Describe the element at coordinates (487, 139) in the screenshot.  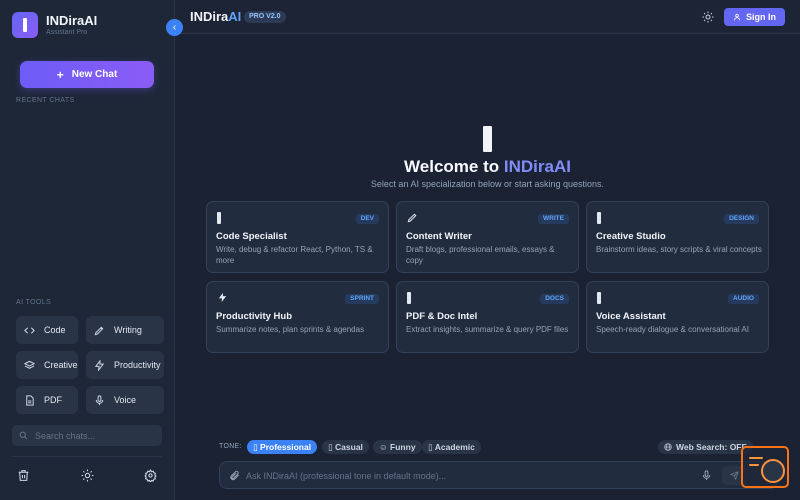
I see `welcome-logo-icon` at that location.